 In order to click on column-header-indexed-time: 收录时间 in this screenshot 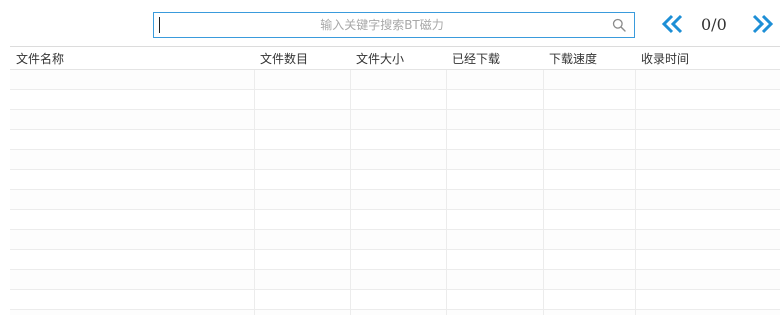, I will do `click(707, 58)`.